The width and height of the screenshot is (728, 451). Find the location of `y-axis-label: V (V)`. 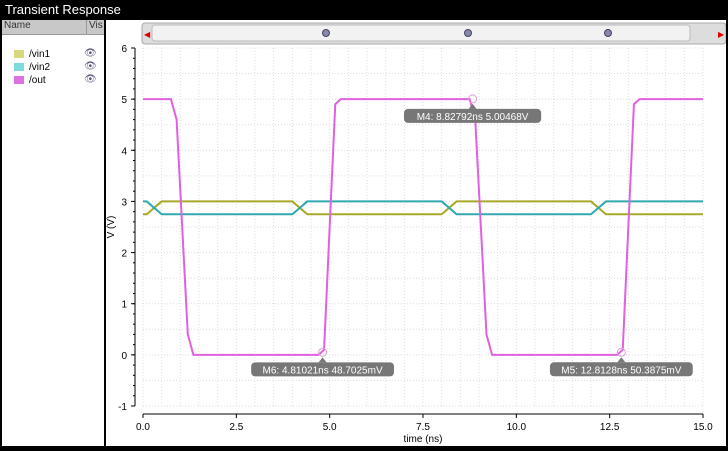

y-axis-label: V (V) is located at coordinates (111, 227).